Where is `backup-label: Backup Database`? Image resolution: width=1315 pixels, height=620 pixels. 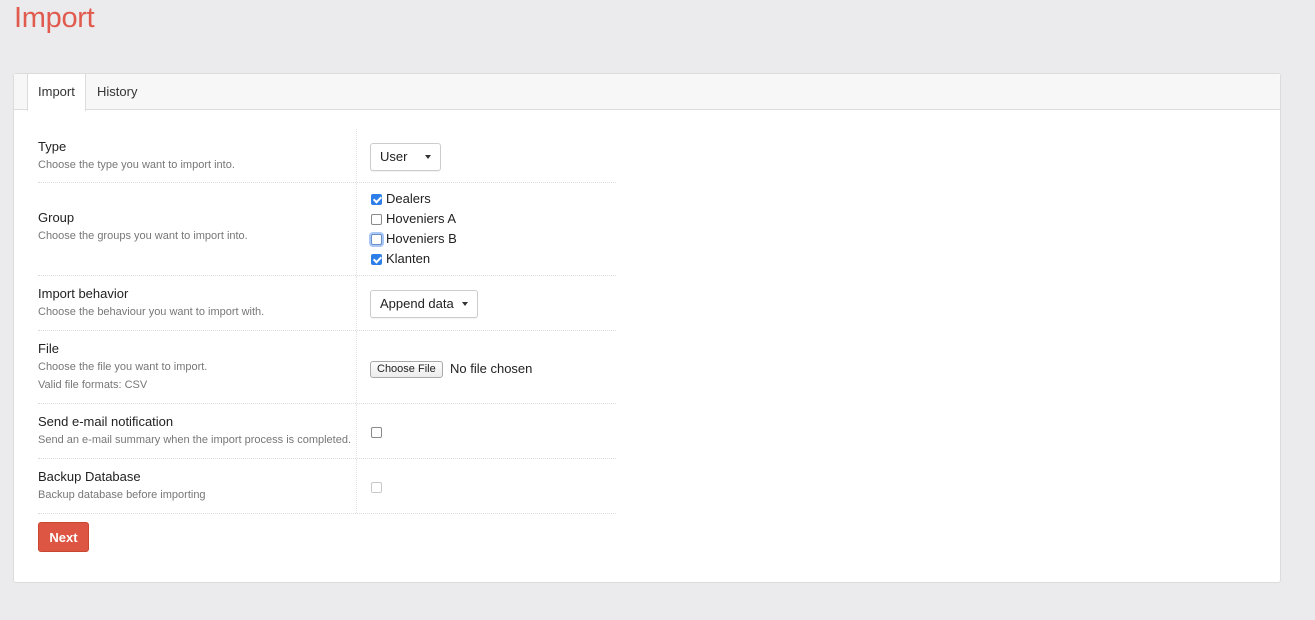 backup-label: Backup Database is located at coordinates (89, 476).